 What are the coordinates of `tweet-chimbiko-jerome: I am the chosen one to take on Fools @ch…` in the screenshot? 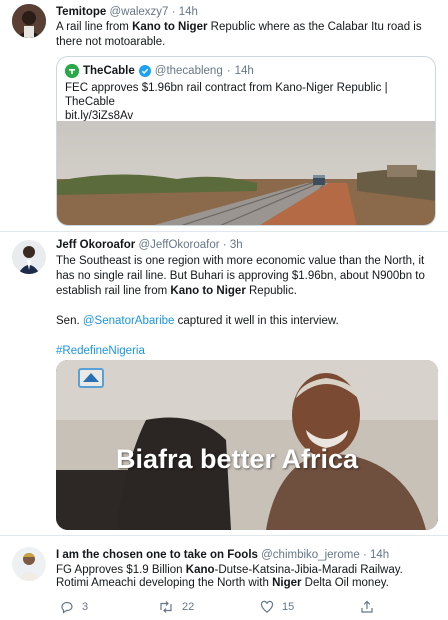 It's located at (224, 578).